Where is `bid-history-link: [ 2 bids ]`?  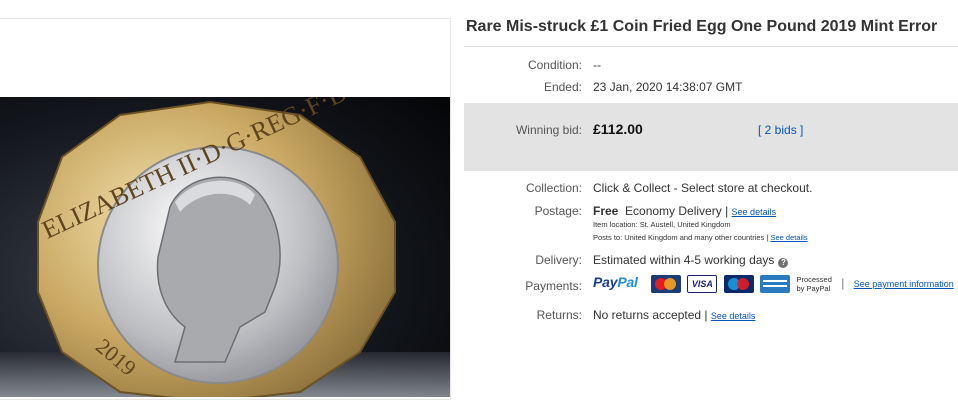
bid-history-link: [ 2 bids ] is located at coordinates (780, 130).